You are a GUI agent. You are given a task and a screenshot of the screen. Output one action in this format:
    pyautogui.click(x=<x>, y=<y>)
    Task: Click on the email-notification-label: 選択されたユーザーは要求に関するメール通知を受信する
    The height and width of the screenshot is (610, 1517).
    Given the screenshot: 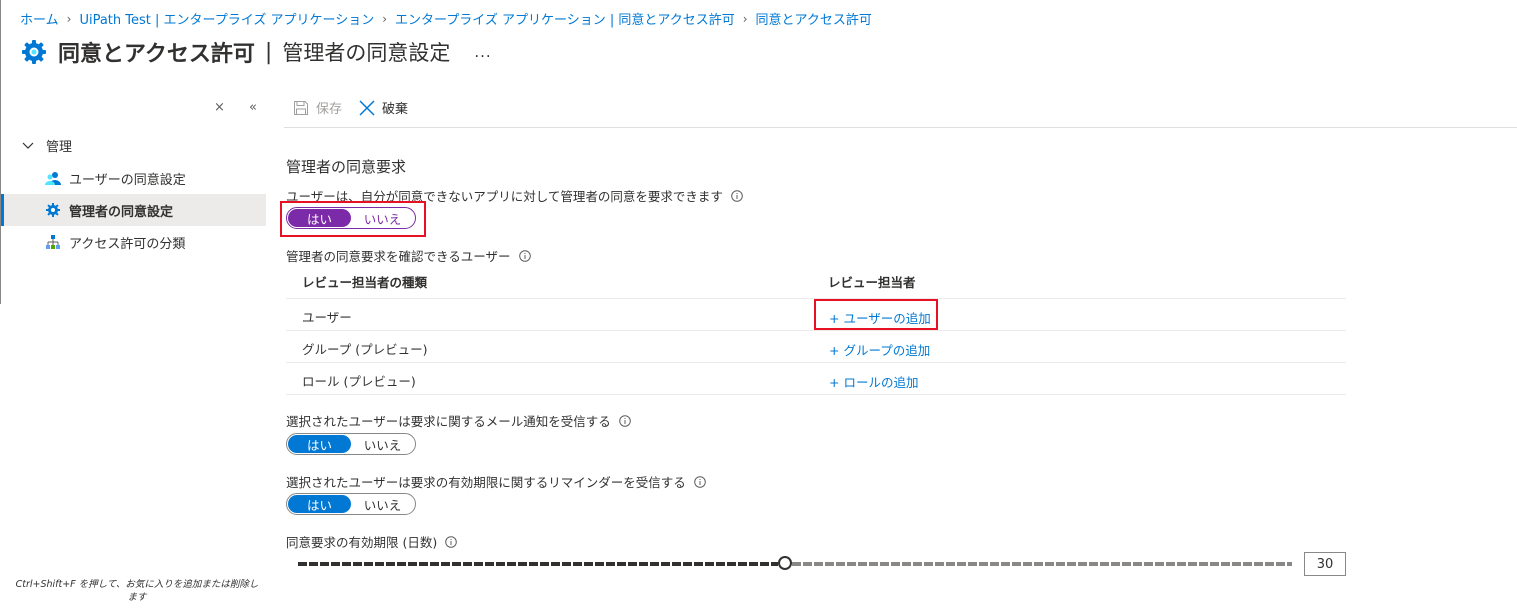 What is the action you would take?
    pyautogui.click(x=458, y=420)
    